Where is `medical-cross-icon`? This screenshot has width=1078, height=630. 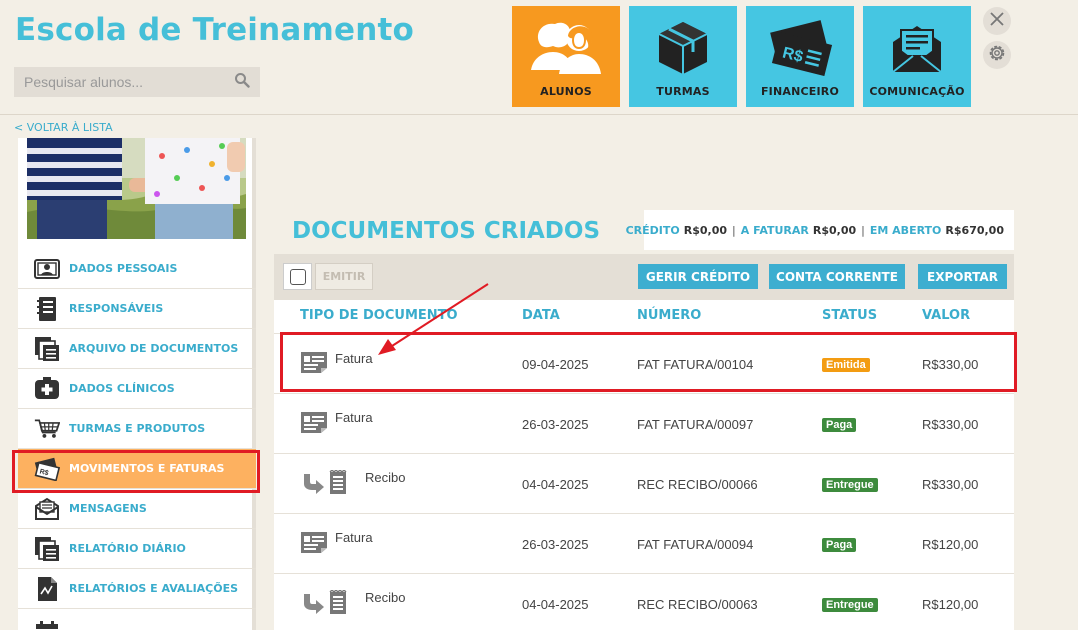
medical-cross-icon is located at coordinates (47, 389).